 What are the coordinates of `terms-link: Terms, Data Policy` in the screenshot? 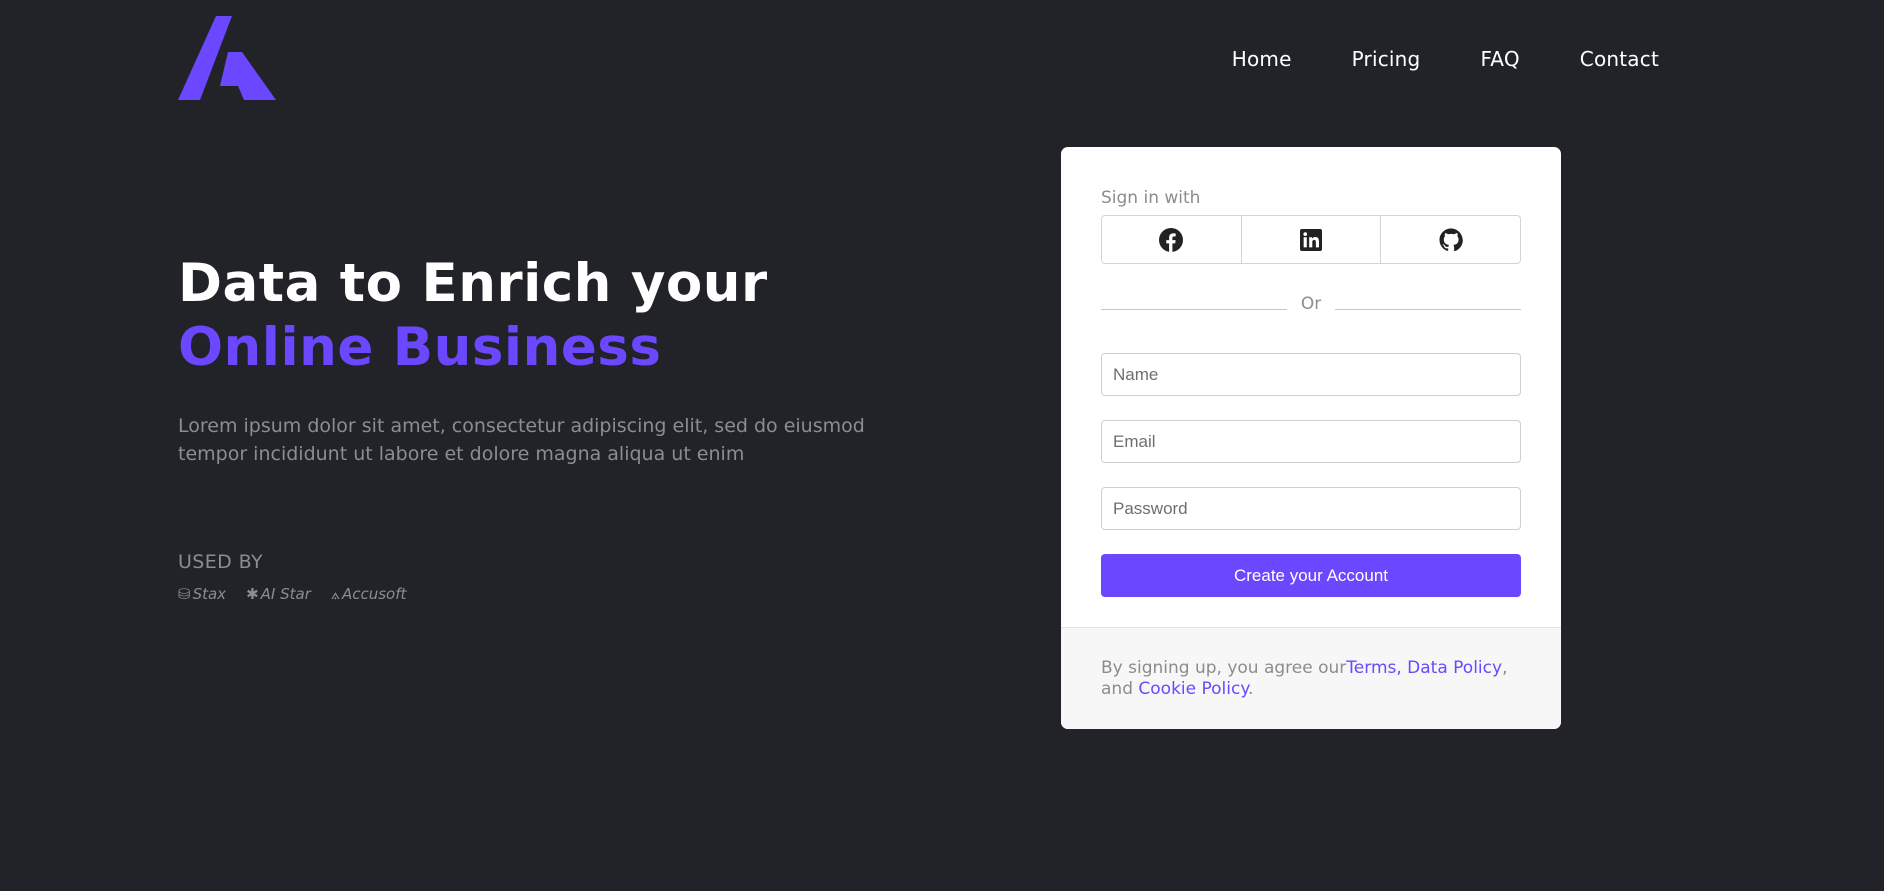 It's located at (1424, 668).